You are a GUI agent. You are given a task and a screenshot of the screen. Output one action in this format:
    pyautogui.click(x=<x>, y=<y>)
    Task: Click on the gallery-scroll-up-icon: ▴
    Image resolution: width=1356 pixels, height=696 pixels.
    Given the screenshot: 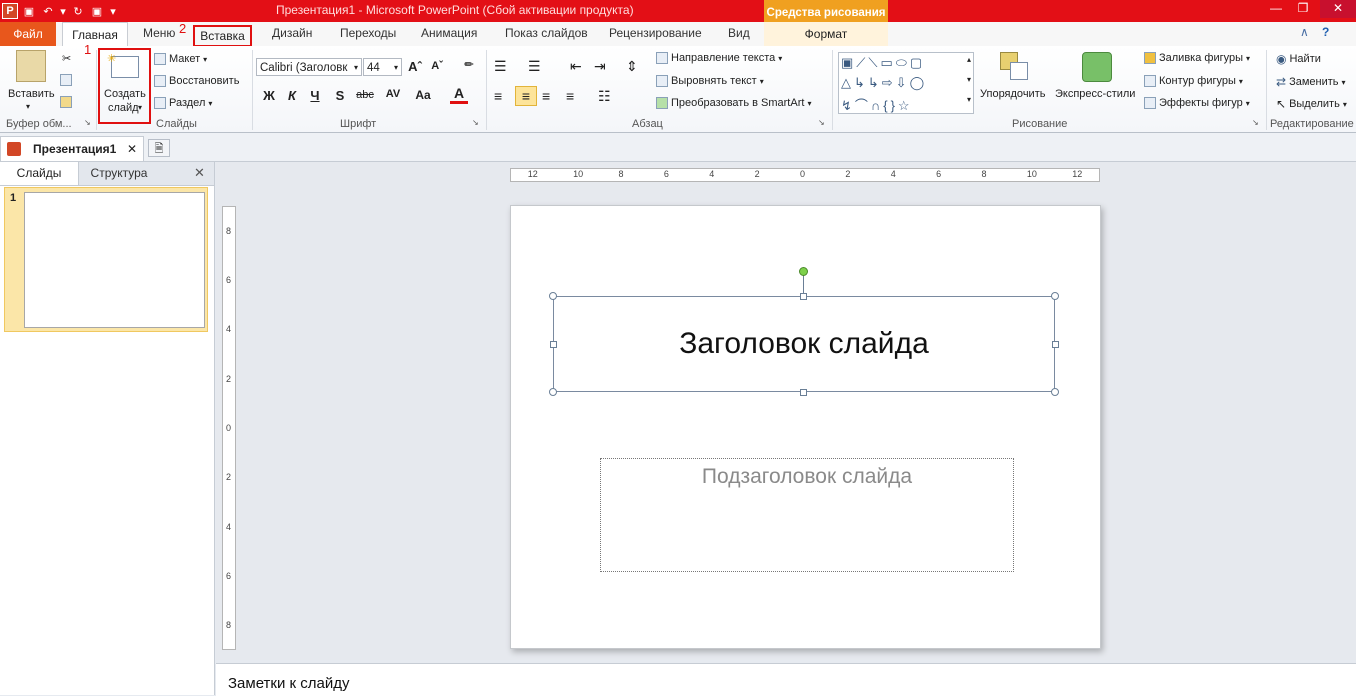 What is the action you would take?
    pyautogui.click(x=969, y=59)
    